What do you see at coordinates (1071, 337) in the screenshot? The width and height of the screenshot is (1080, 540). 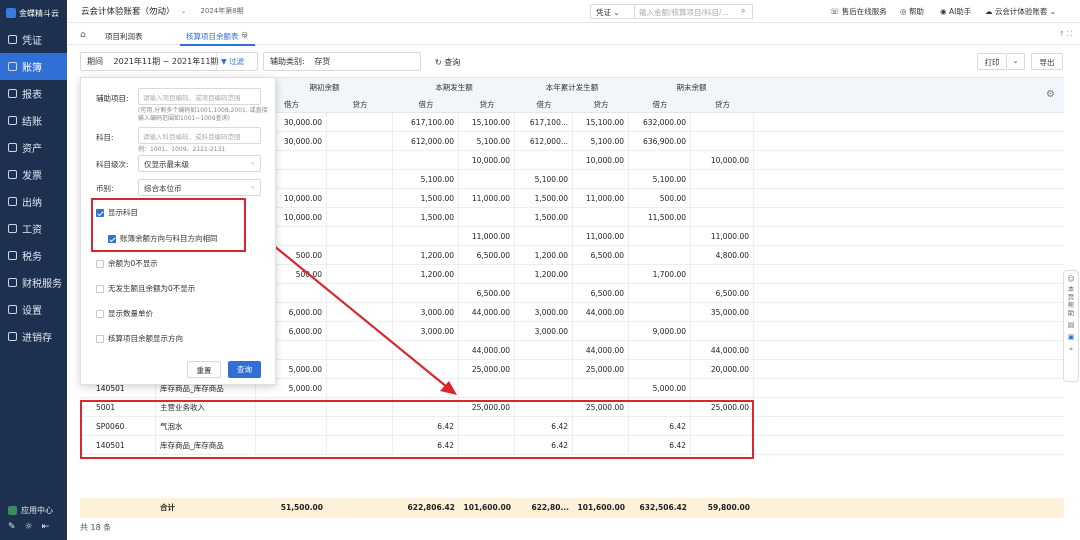 I see `gift-icon: ▣` at bounding box center [1071, 337].